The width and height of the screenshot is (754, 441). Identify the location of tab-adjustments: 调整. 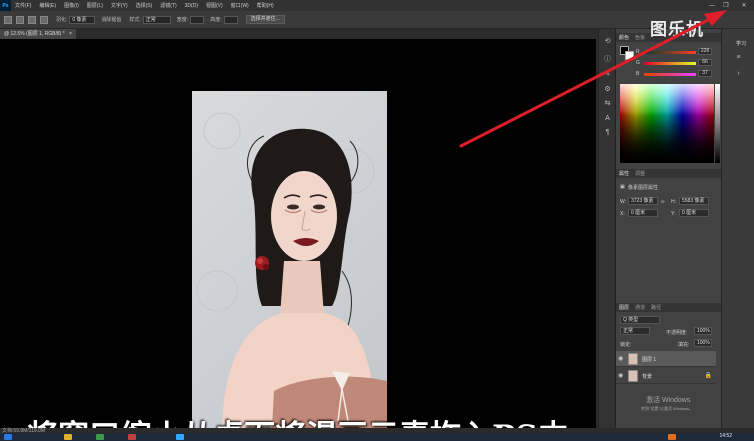
(640, 173).